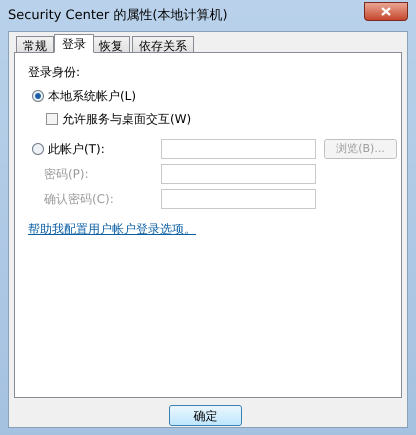 The width and height of the screenshot is (416, 435). Describe the element at coordinates (74, 43) in the screenshot. I see `tab: 登录` at that location.